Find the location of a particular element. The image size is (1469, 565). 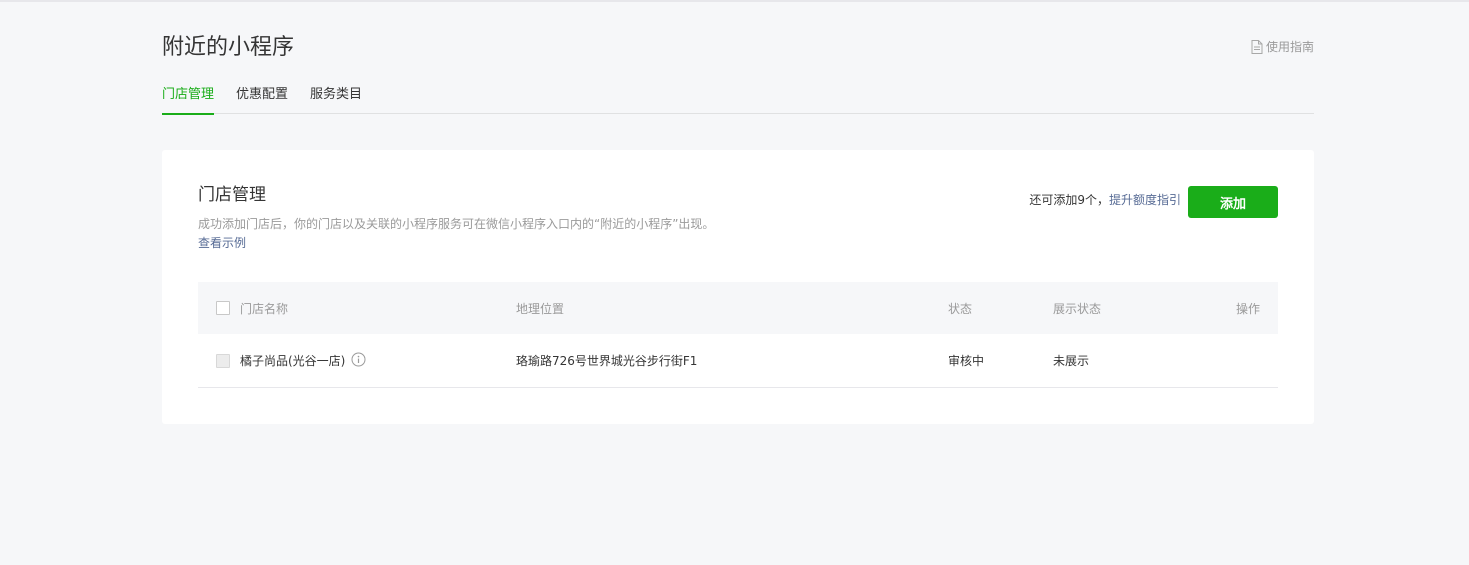

row-check-cell is located at coordinates (223, 360).